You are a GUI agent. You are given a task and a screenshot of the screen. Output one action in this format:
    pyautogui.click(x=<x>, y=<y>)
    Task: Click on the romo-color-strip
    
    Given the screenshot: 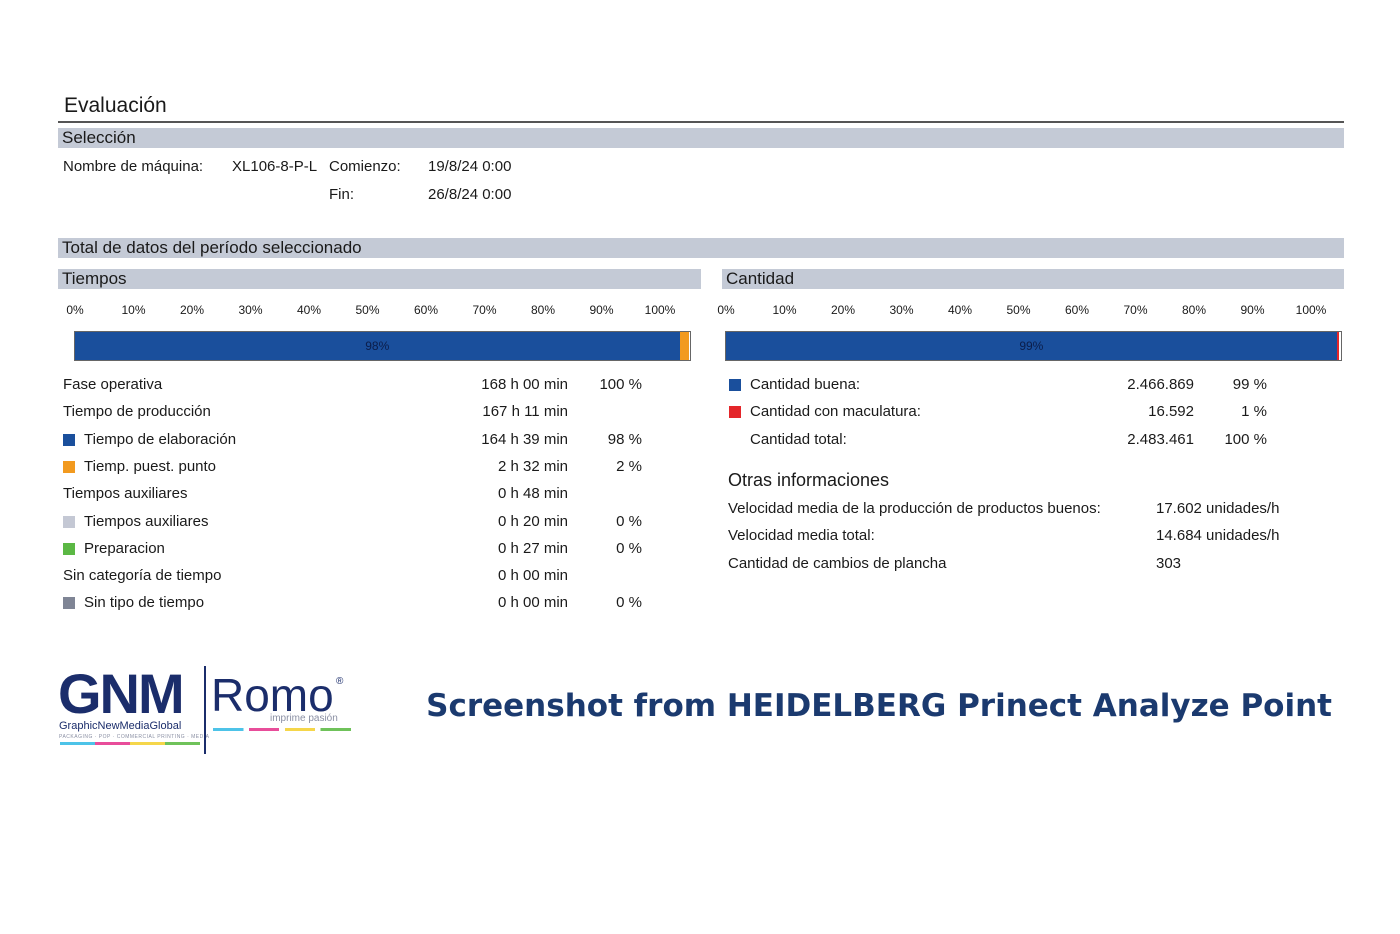 What is the action you would take?
    pyautogui.click(x=282, y=729)
    